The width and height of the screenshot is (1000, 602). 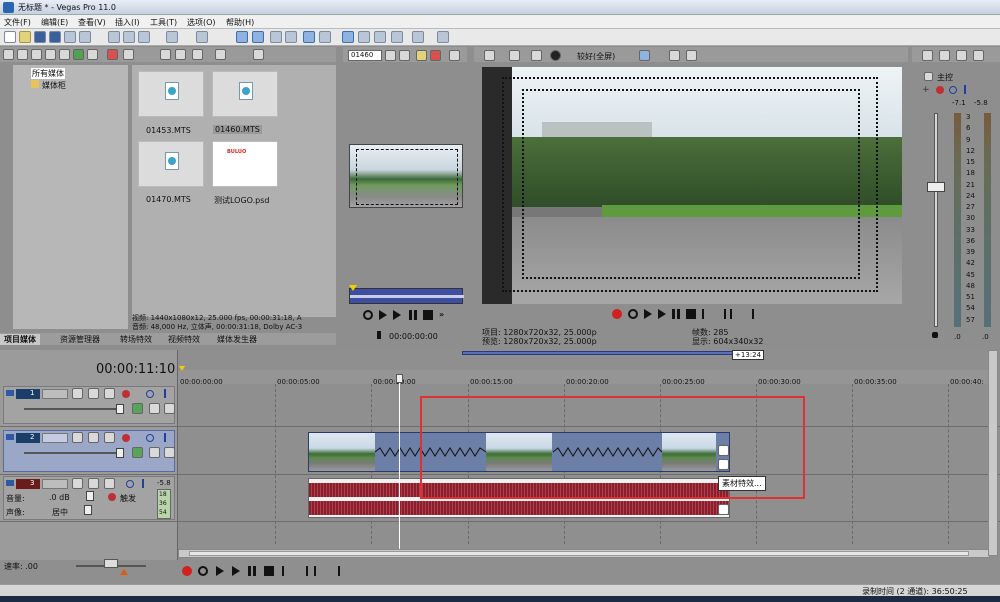 I want to click on ignore-grouping-icon, so click(x=380, y=37).